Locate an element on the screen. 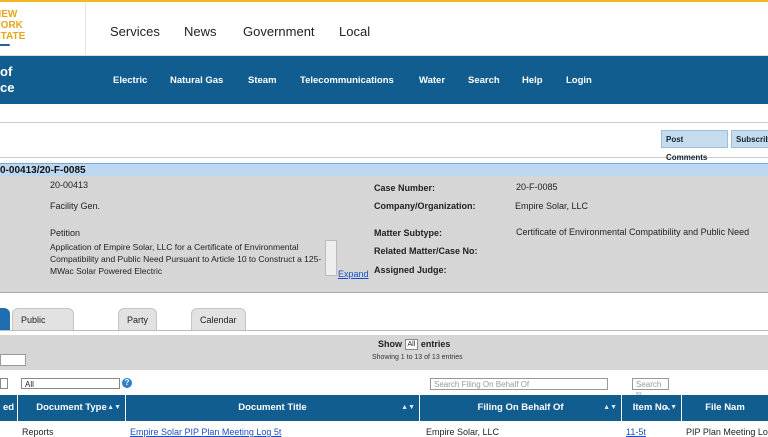 The image size is (768, 437). nav-search: Search is located at coordinates (484, 80).